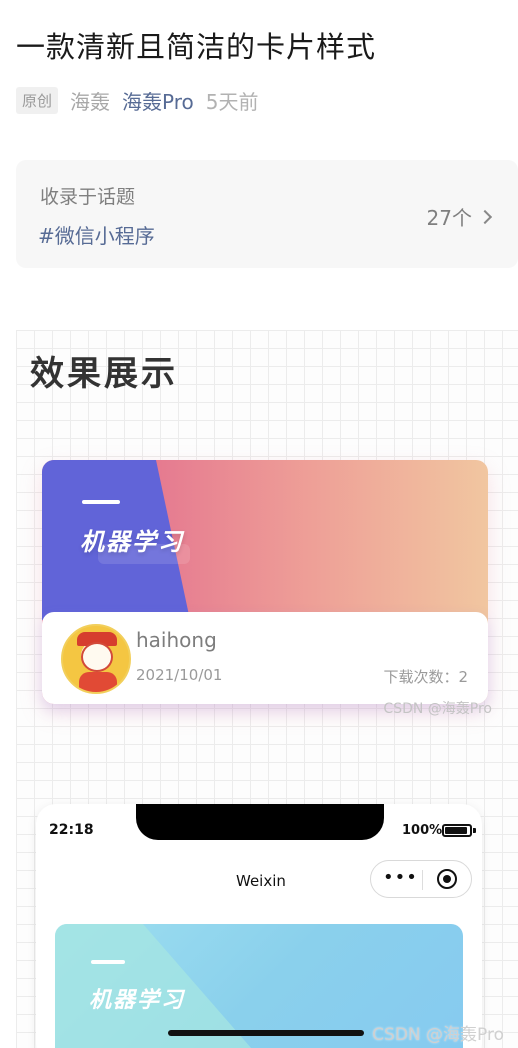 This screenshot has width=518, height=1048. I want to click on chevron-right-icon, so click(485, 216).